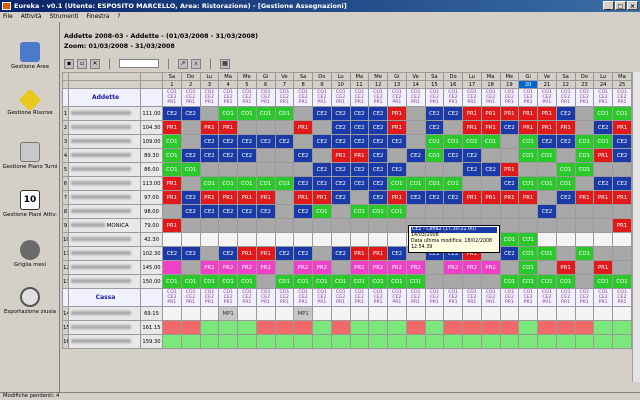  I want to click on close-button: ×, so click(632, 5).